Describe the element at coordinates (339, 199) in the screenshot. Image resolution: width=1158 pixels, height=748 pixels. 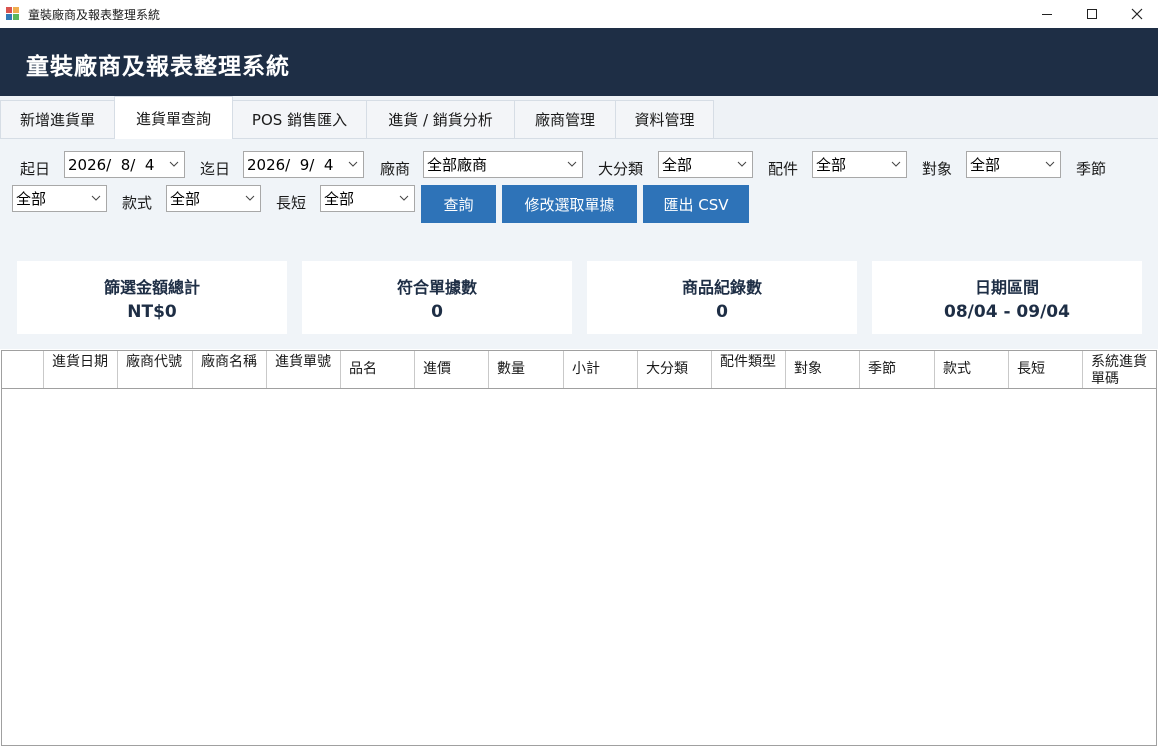
I see `length-value: 全部` at that location.